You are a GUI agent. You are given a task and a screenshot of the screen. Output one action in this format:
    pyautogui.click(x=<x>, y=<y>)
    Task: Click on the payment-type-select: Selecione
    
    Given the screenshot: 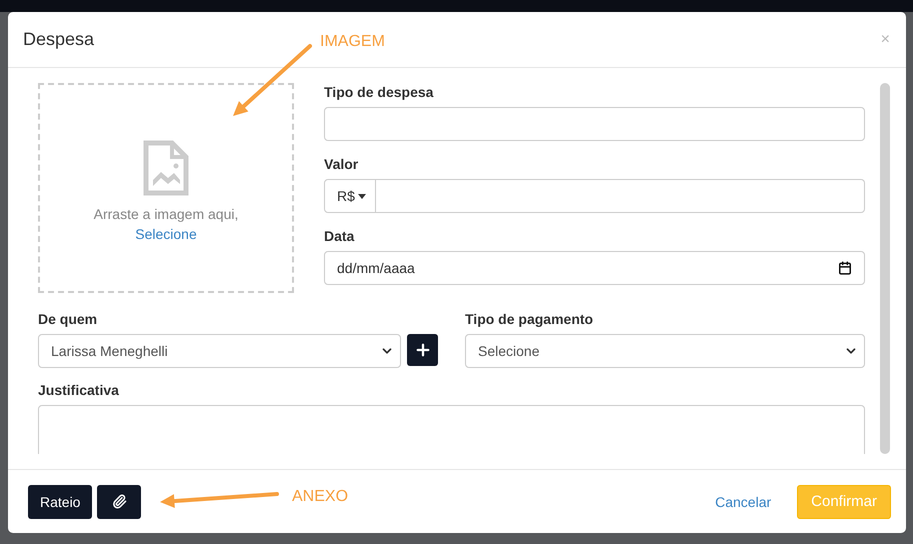 What is the action you would take?
    pyautogui.click(x=665, y=351)
    